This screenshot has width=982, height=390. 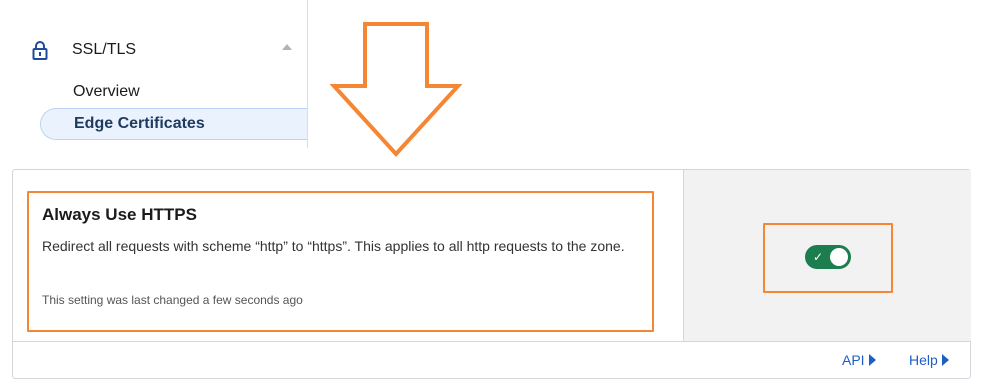 I want to click on help-link: Help, so click(x=929, y=360).